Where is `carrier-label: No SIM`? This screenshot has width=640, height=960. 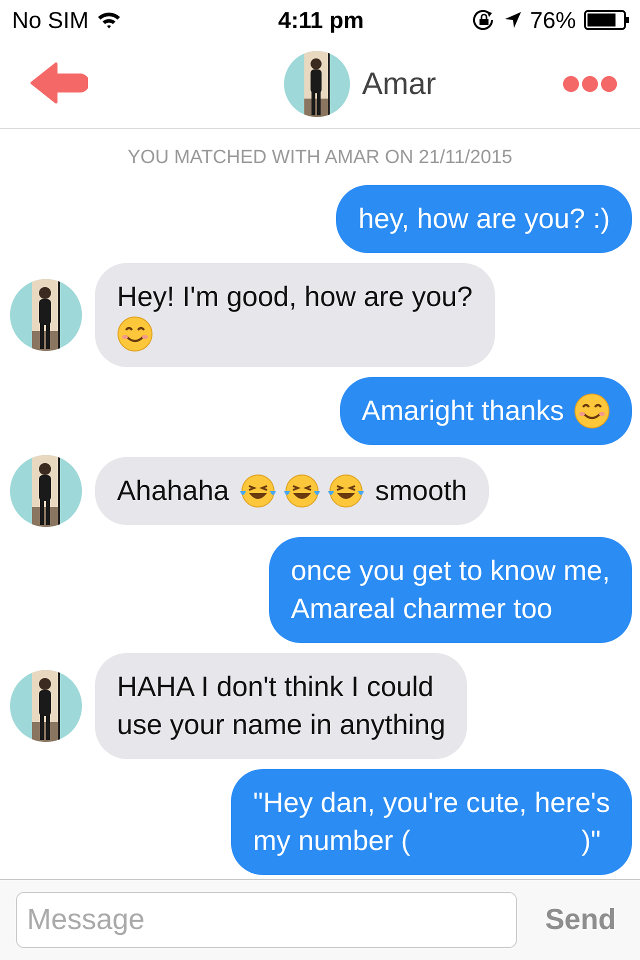
carrier-label: No SIM is located at coordinates (50, 20).